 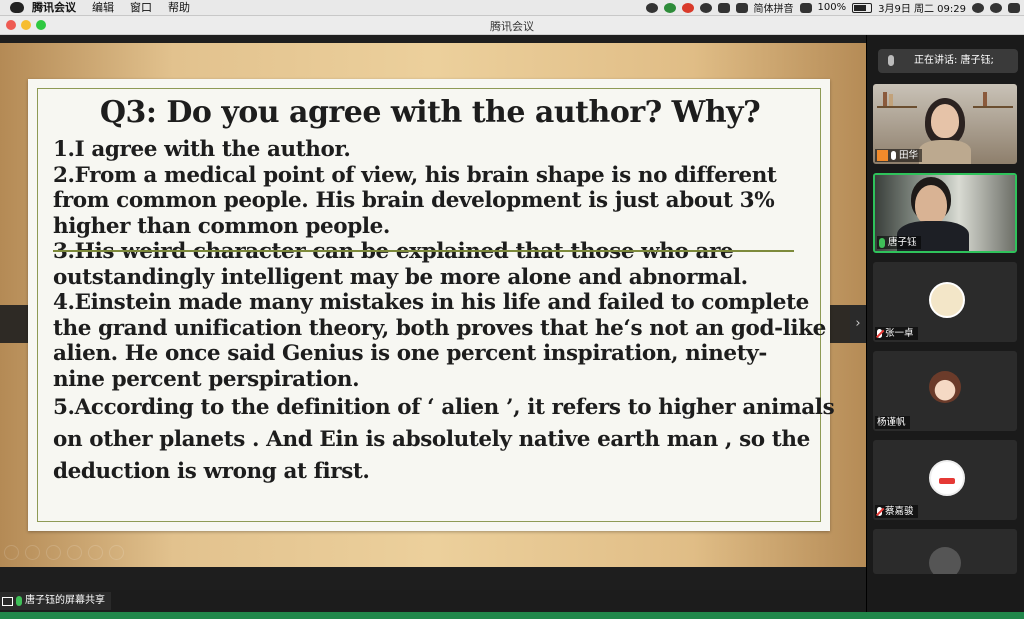 What do you see at coordinates (858, 324) in the screenshot?
I see `chevron-right-icon: ›` at bounding box center [858, 324].